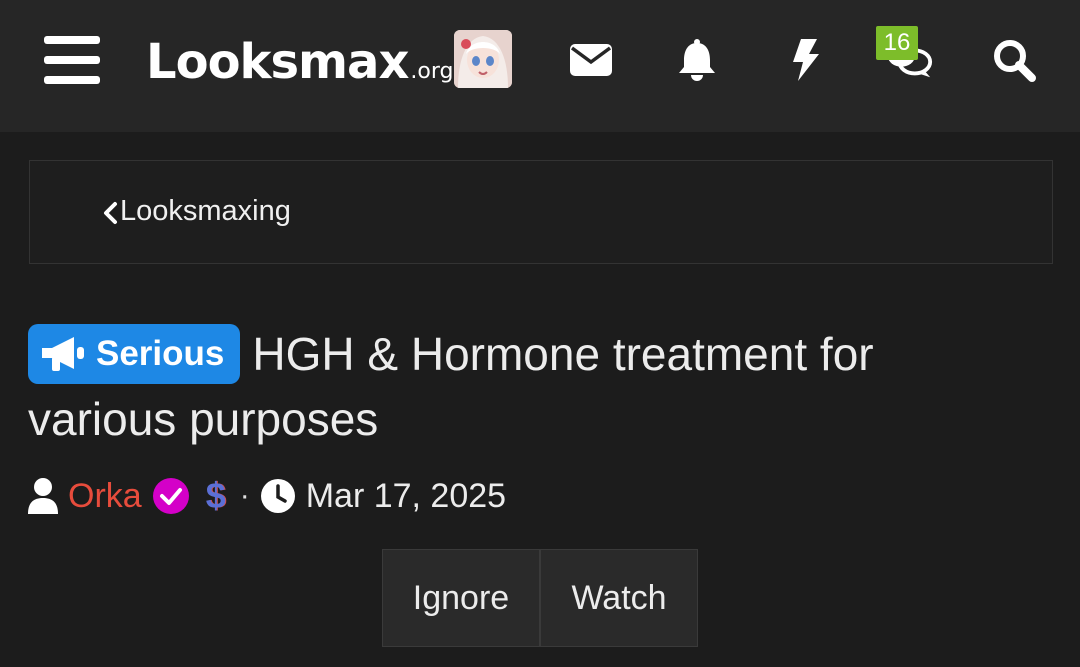 The image size is (1080, 667). Describe the element at coordinates (697, 60) in the screenshot. I see `bell-icon` at that location.